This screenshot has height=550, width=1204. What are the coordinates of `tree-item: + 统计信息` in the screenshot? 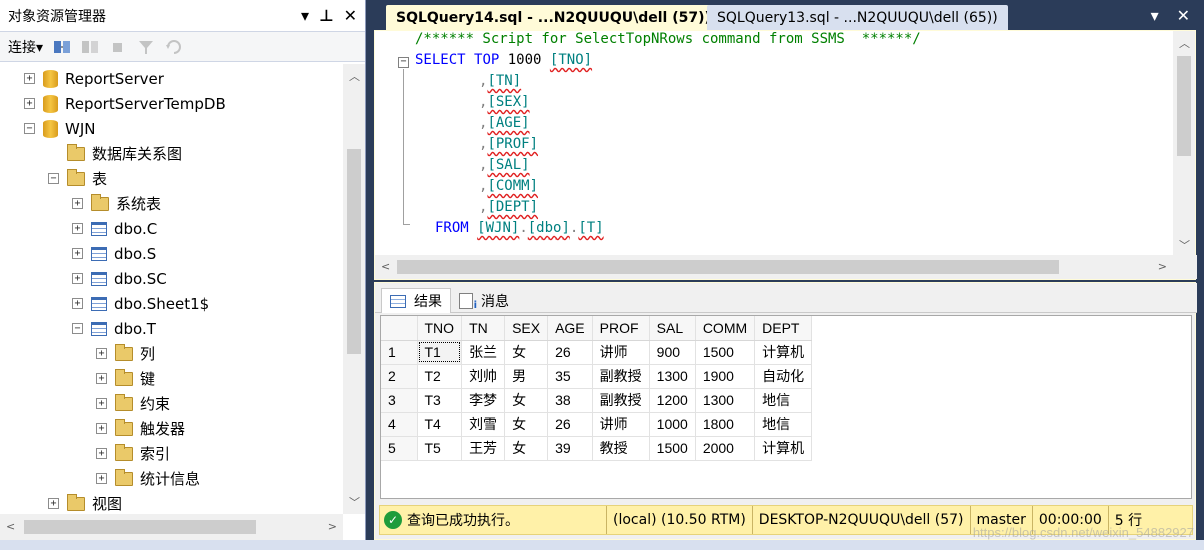 It's located at (148, 478).